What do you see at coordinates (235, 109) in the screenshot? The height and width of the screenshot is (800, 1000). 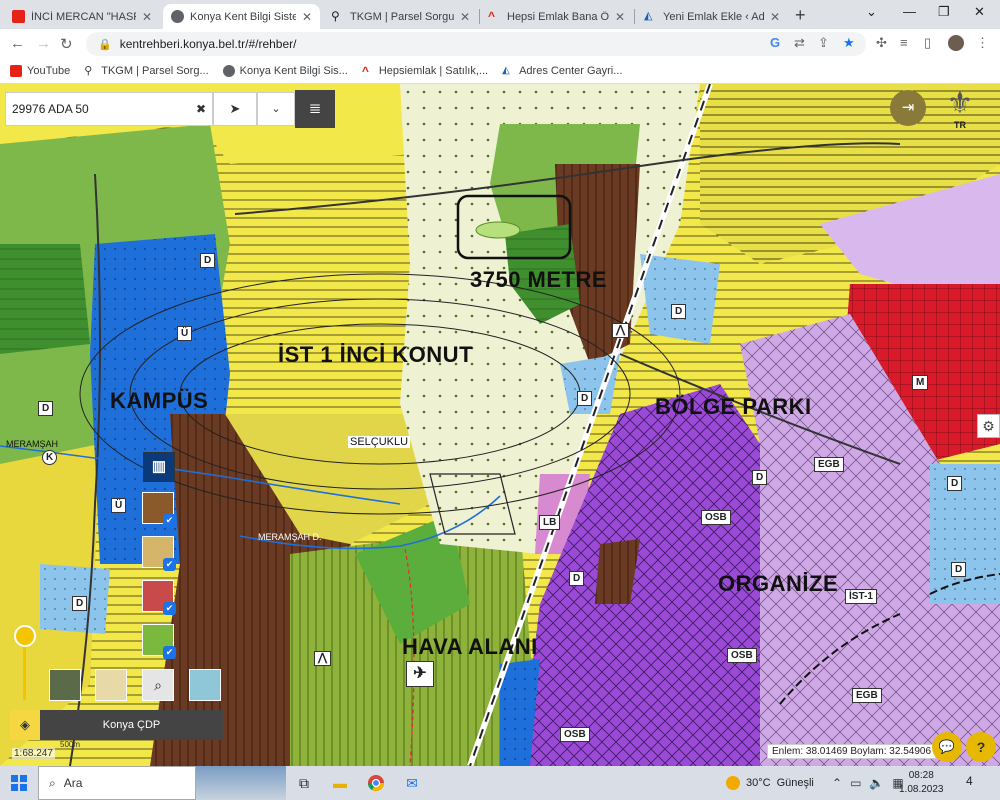 I see `locate-arrow-icon: ➤` at bounding box center [235, 109].